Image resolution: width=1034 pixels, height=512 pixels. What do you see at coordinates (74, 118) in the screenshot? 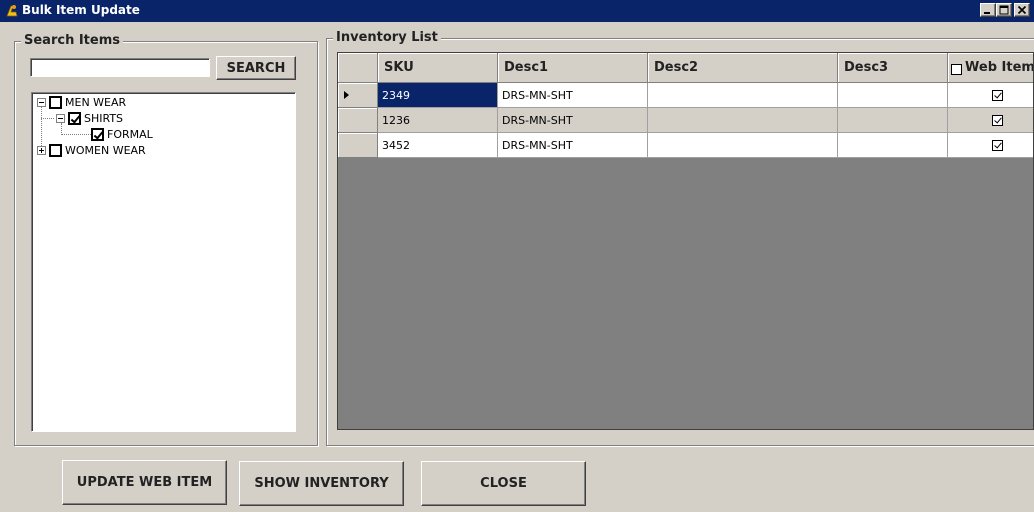
I see `shirts-checkbox` at bounding box center [74, 118].